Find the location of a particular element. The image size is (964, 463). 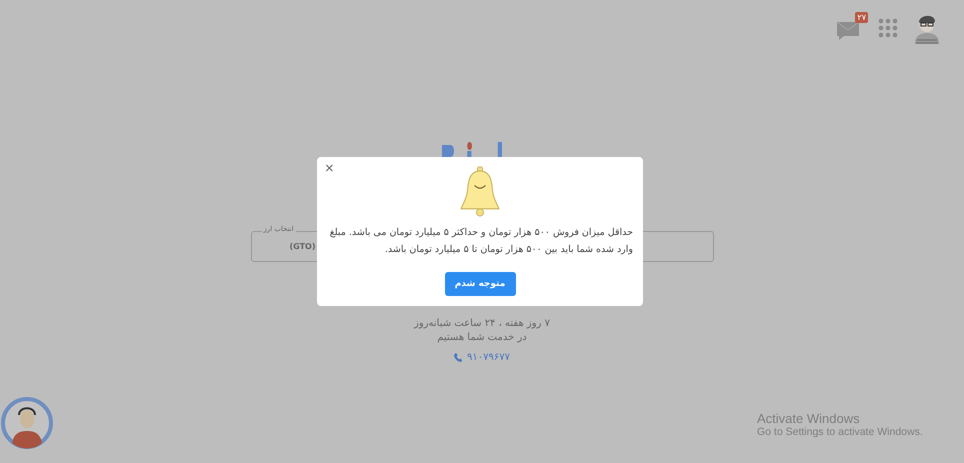

dialog-message: حداقل میزان فروش ۵۰۰ هزار تومان و حداکثر ۵ میلیارد تومان می باشد. مبلغ وارد شده شما باید بین ۵۰۰ هزار تومان تا ۵ میلیارد تومان باشد. is located at coordinates (480, 242).